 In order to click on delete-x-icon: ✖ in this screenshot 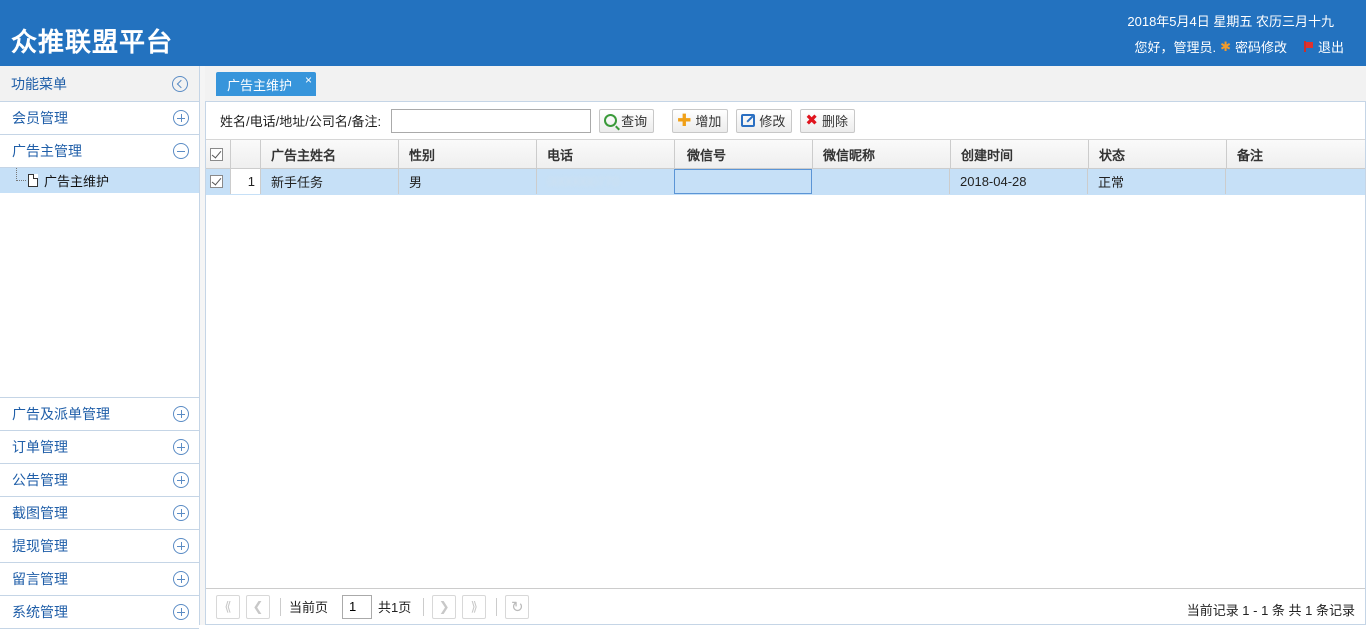, I will do `click(811, 120)`.